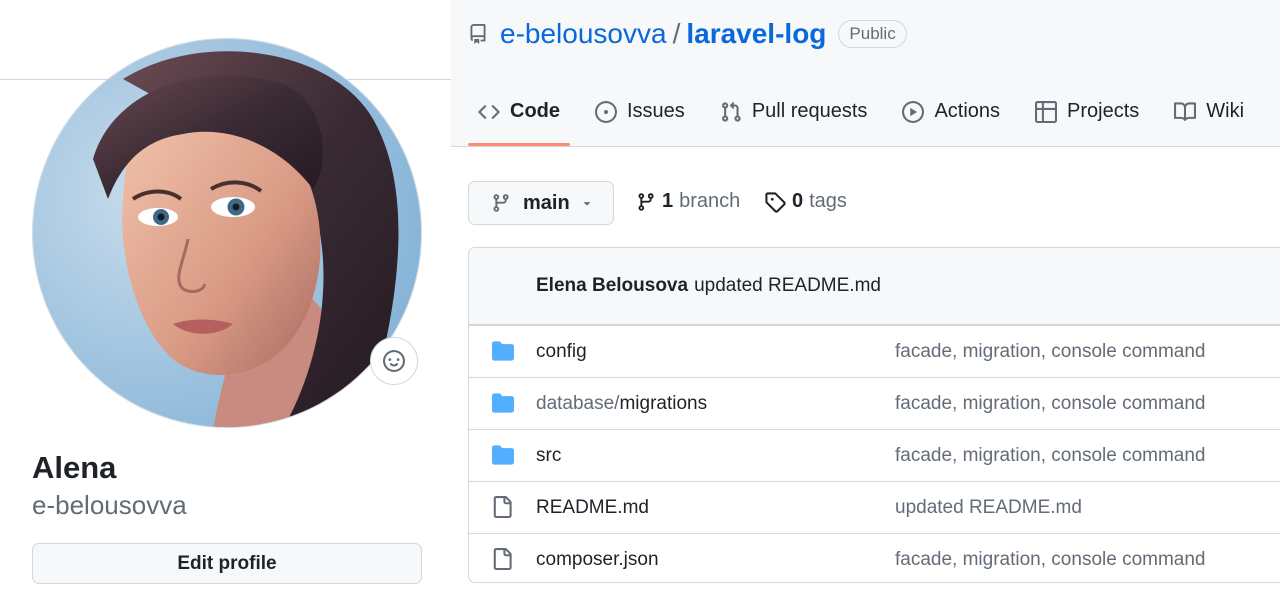 This screenshot has width=1280, height=598. I want to click on tab-actions-label: Actions, so click(967, 111).